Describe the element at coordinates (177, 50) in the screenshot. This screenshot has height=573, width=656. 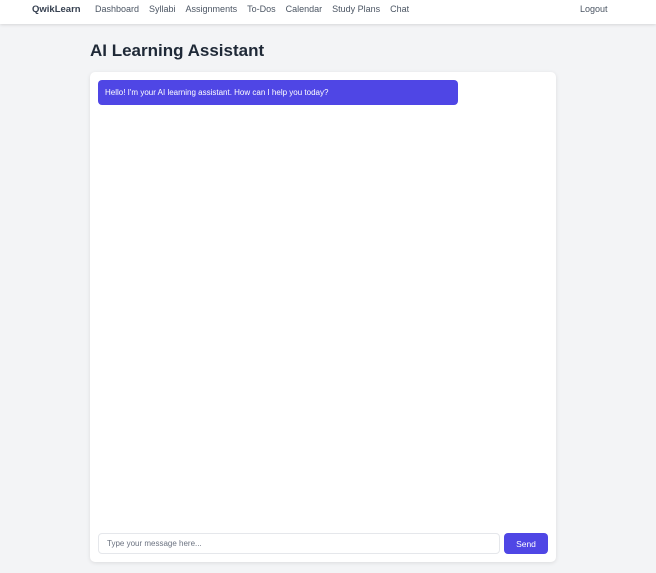
I see `page-title: AI Learning Assistant` at that location.